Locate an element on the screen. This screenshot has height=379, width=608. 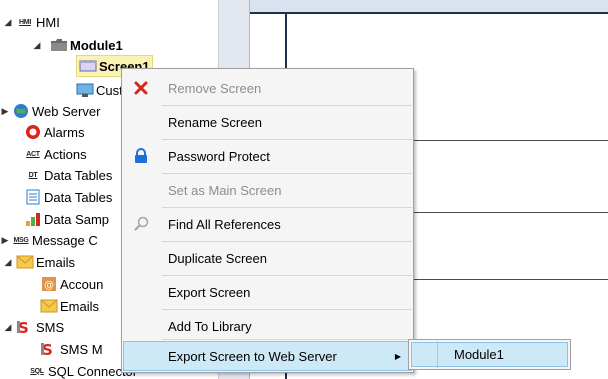
tree-item-module1: Module1 is located at coordinates (86, 45).